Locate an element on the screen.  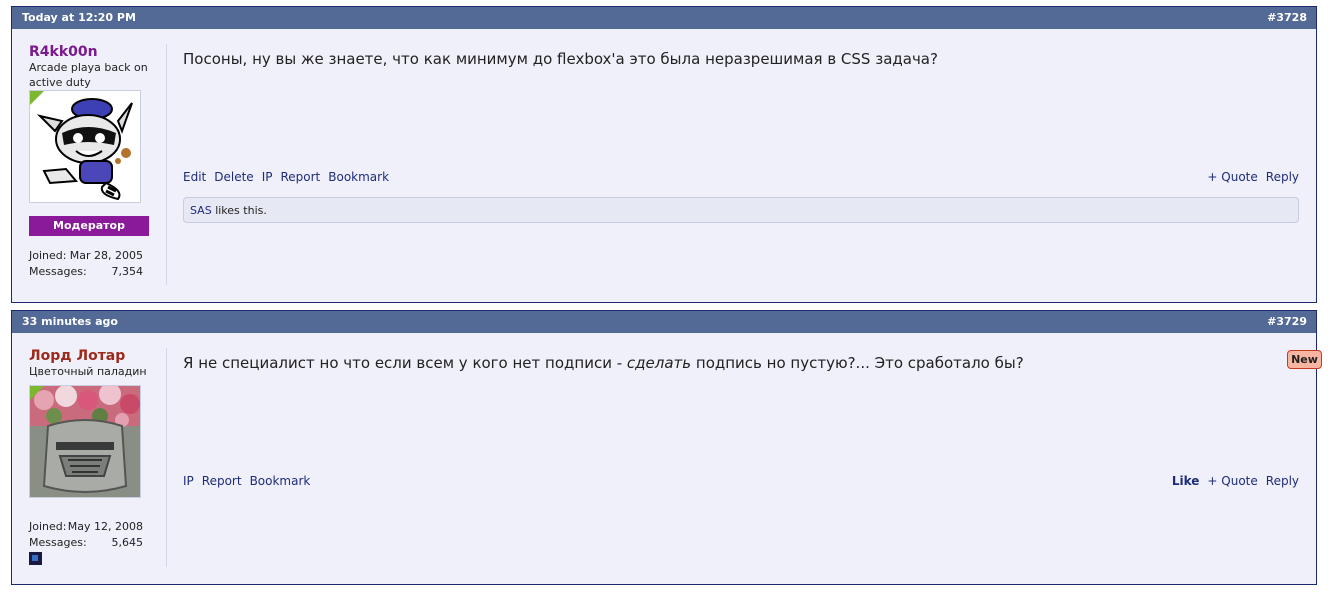
post-date: 33 minutes ago is located at coordinates (70, 321).